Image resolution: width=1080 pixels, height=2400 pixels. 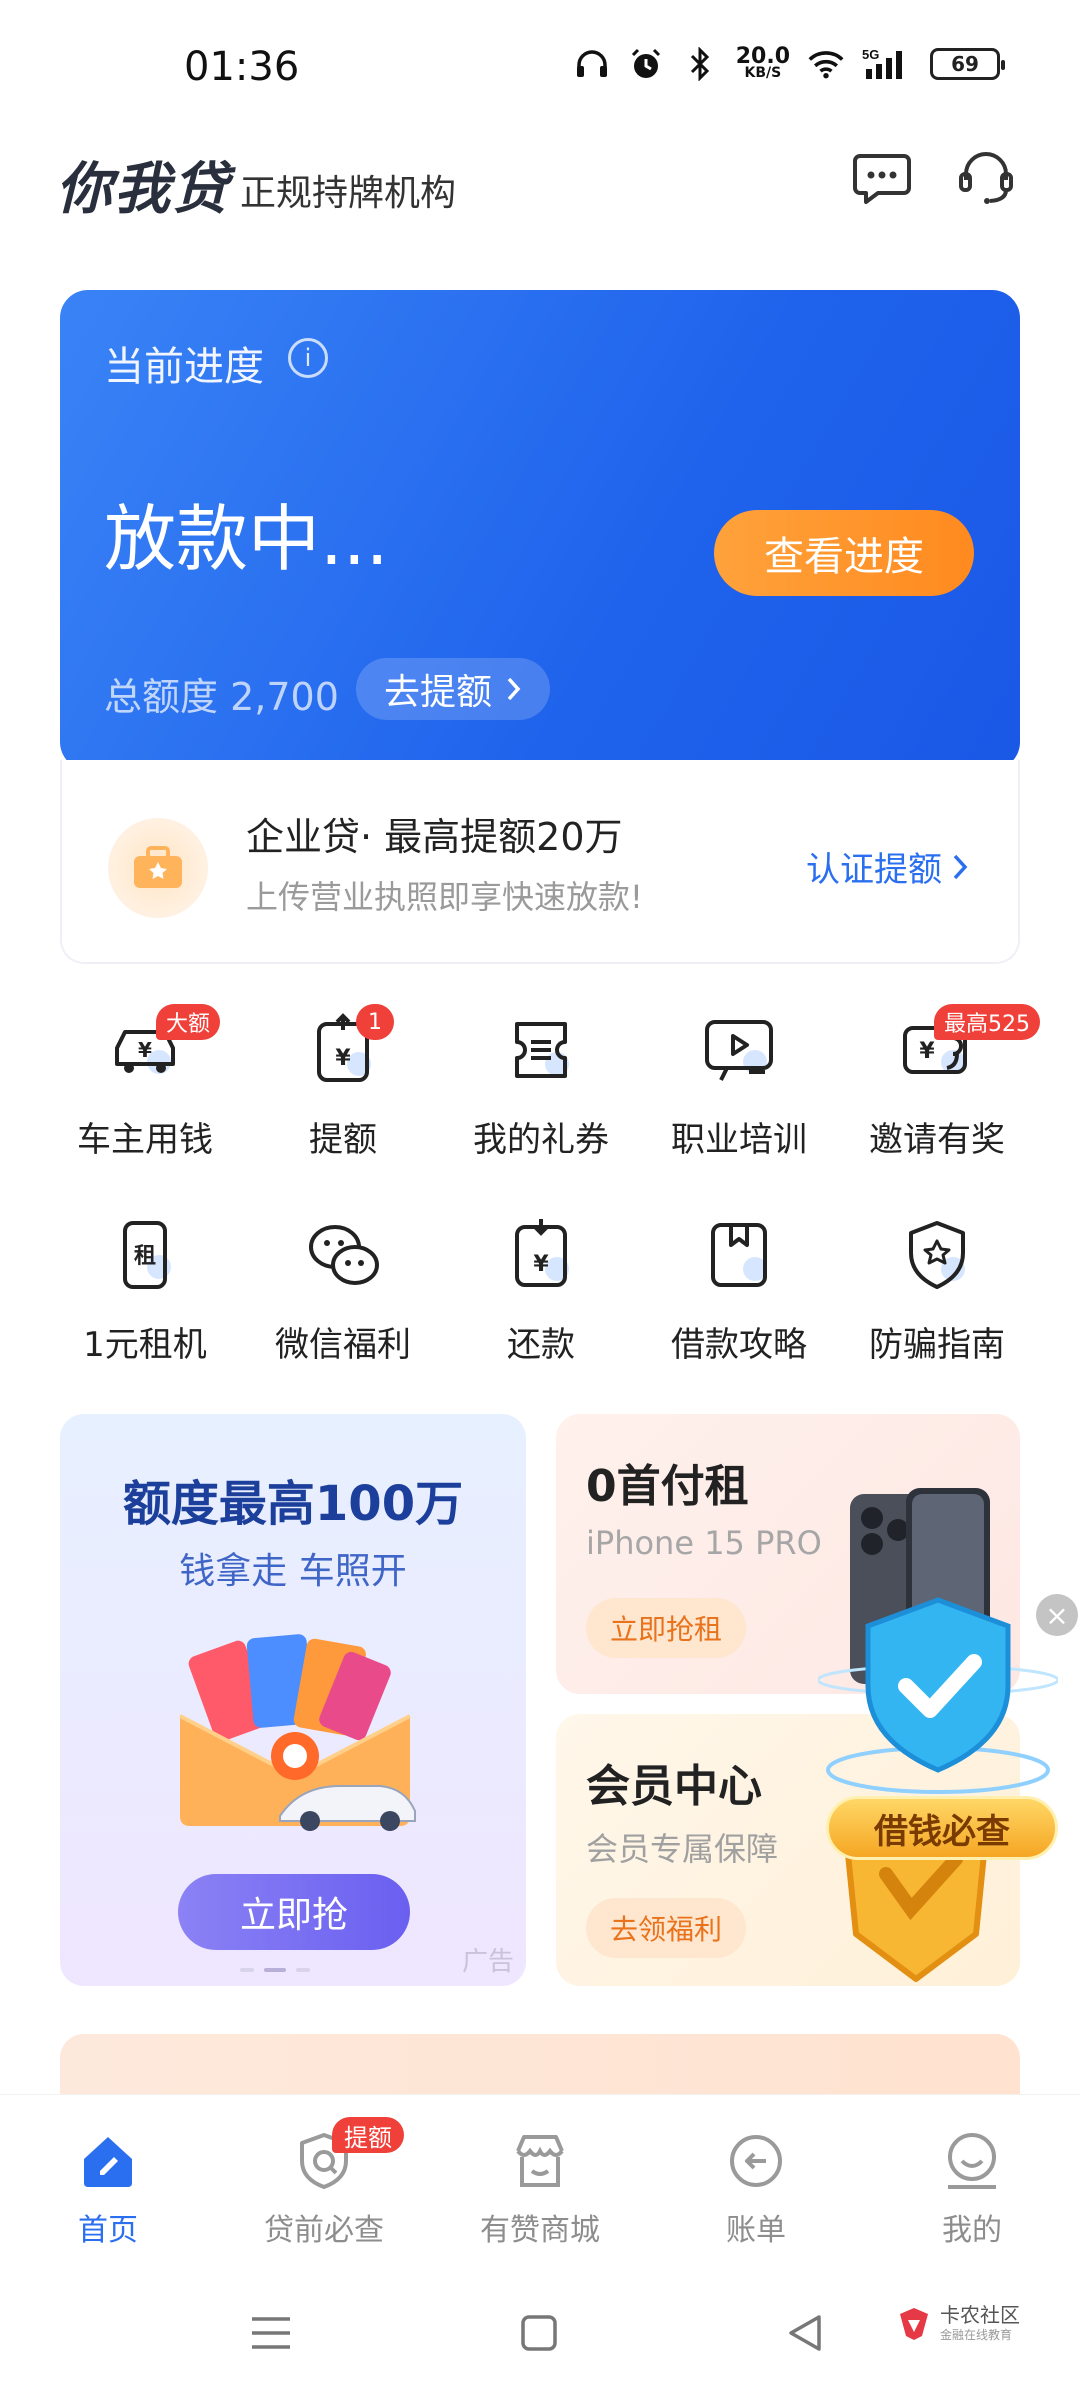 I want to click on shield-star-icon, so click(x=937, y=1255).